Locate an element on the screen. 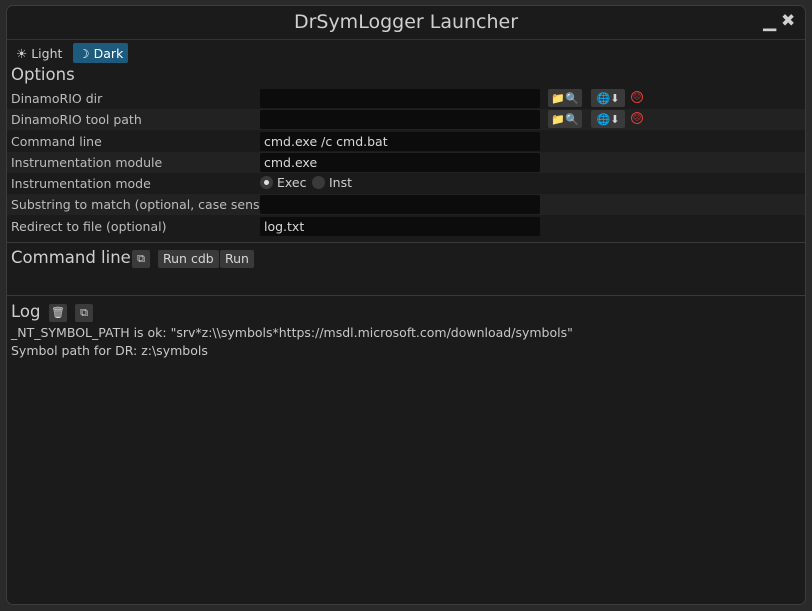 The height and width of the screenshot is (611, 812). radio-inst-label: Inst is located at coordinates (341, 182).